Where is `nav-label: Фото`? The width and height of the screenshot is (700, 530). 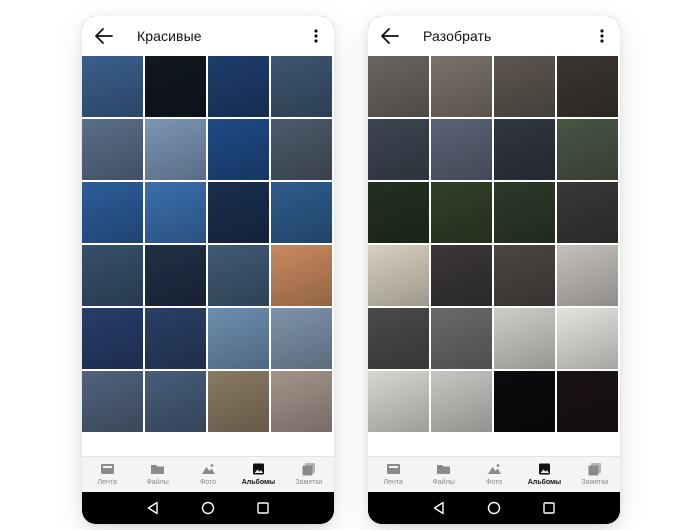
nav-label: Фото is located at coordinates (494, 482).